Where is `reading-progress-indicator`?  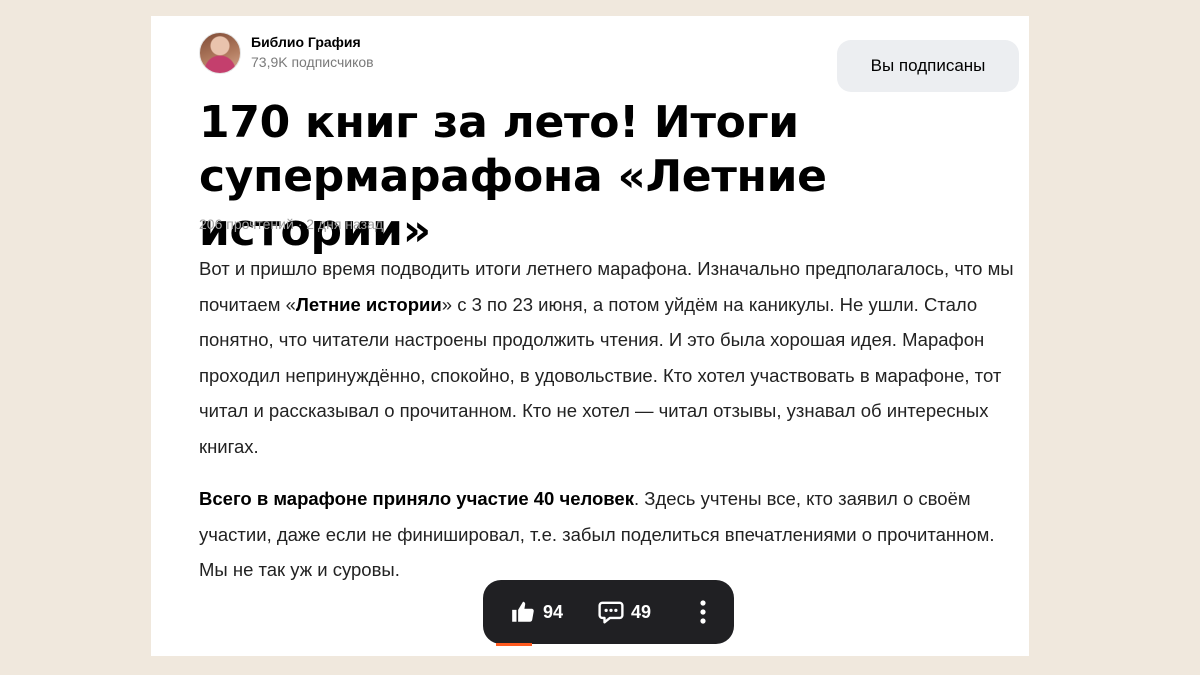 reading-progress-indicator is located at coordinates (514, 644).